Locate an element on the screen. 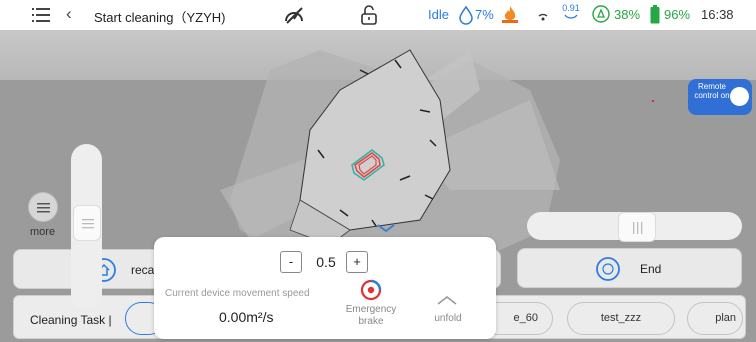 The width and height of the screenshot is (756, 342). signal-arc-icon is located at coordinates (571, 16).